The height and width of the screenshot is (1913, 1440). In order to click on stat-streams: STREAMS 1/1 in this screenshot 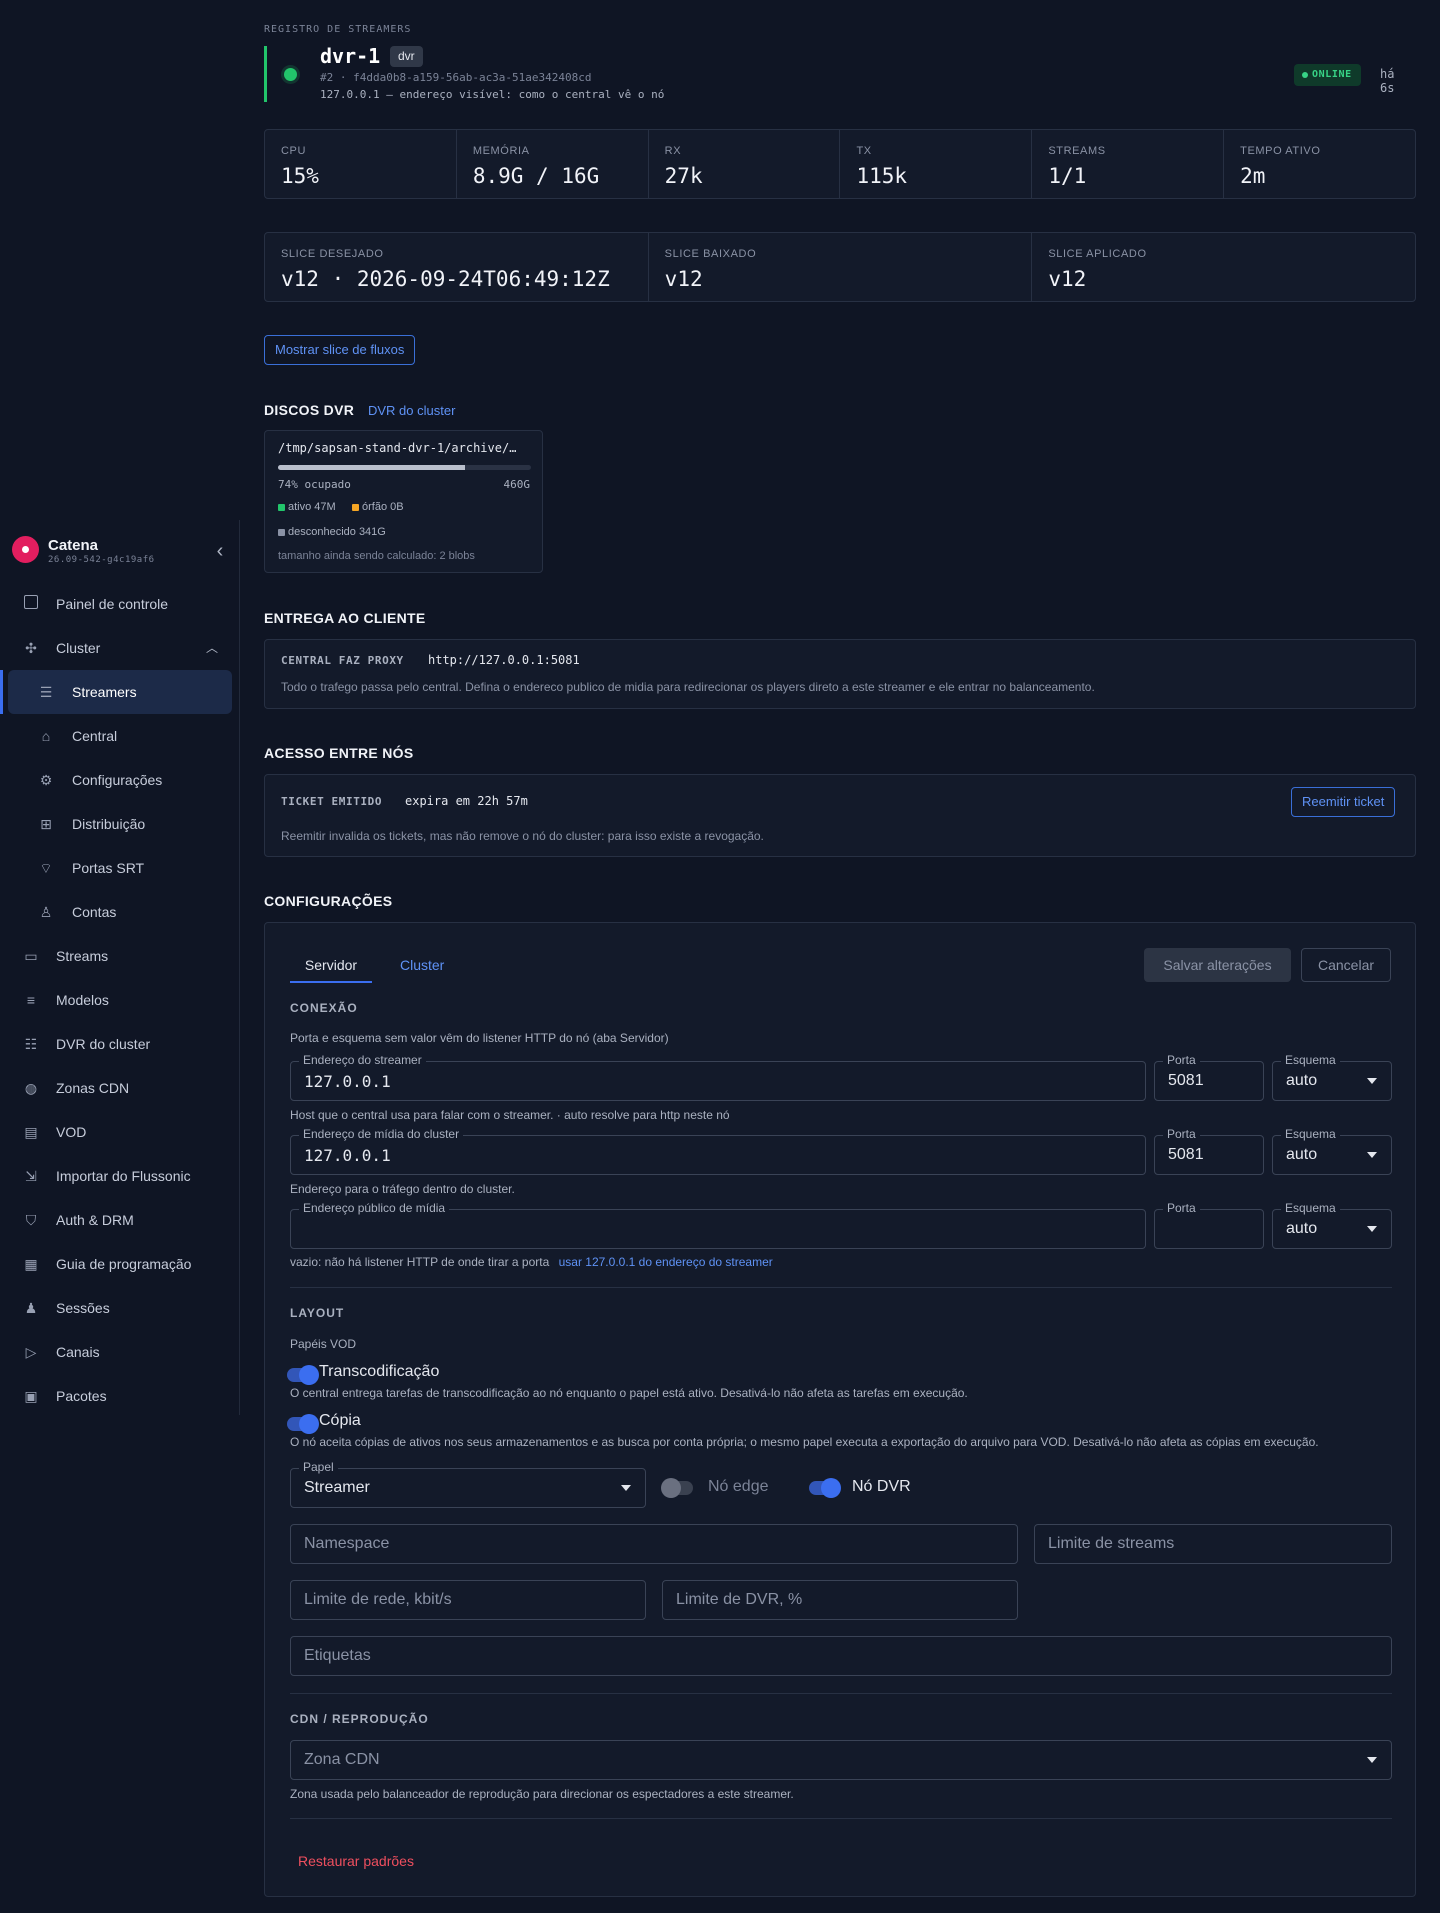, I will do `click(1128, 164)`.